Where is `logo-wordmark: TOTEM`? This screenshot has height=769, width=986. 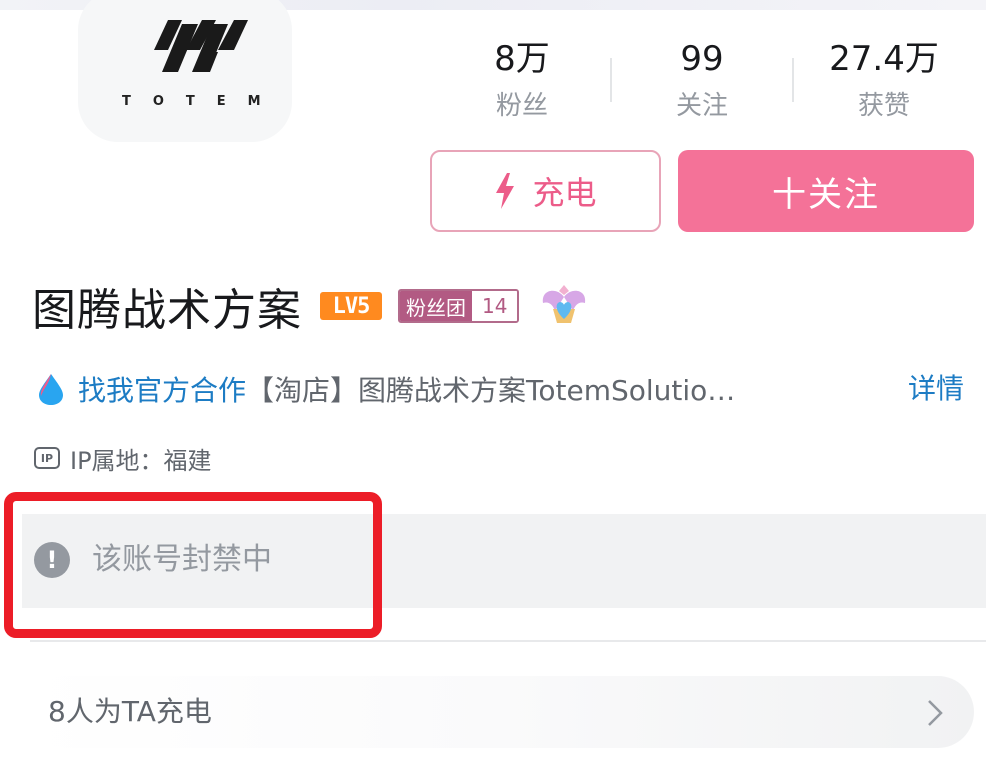
logo-wordmark: TOTEM is located at coordinates (202, 101).